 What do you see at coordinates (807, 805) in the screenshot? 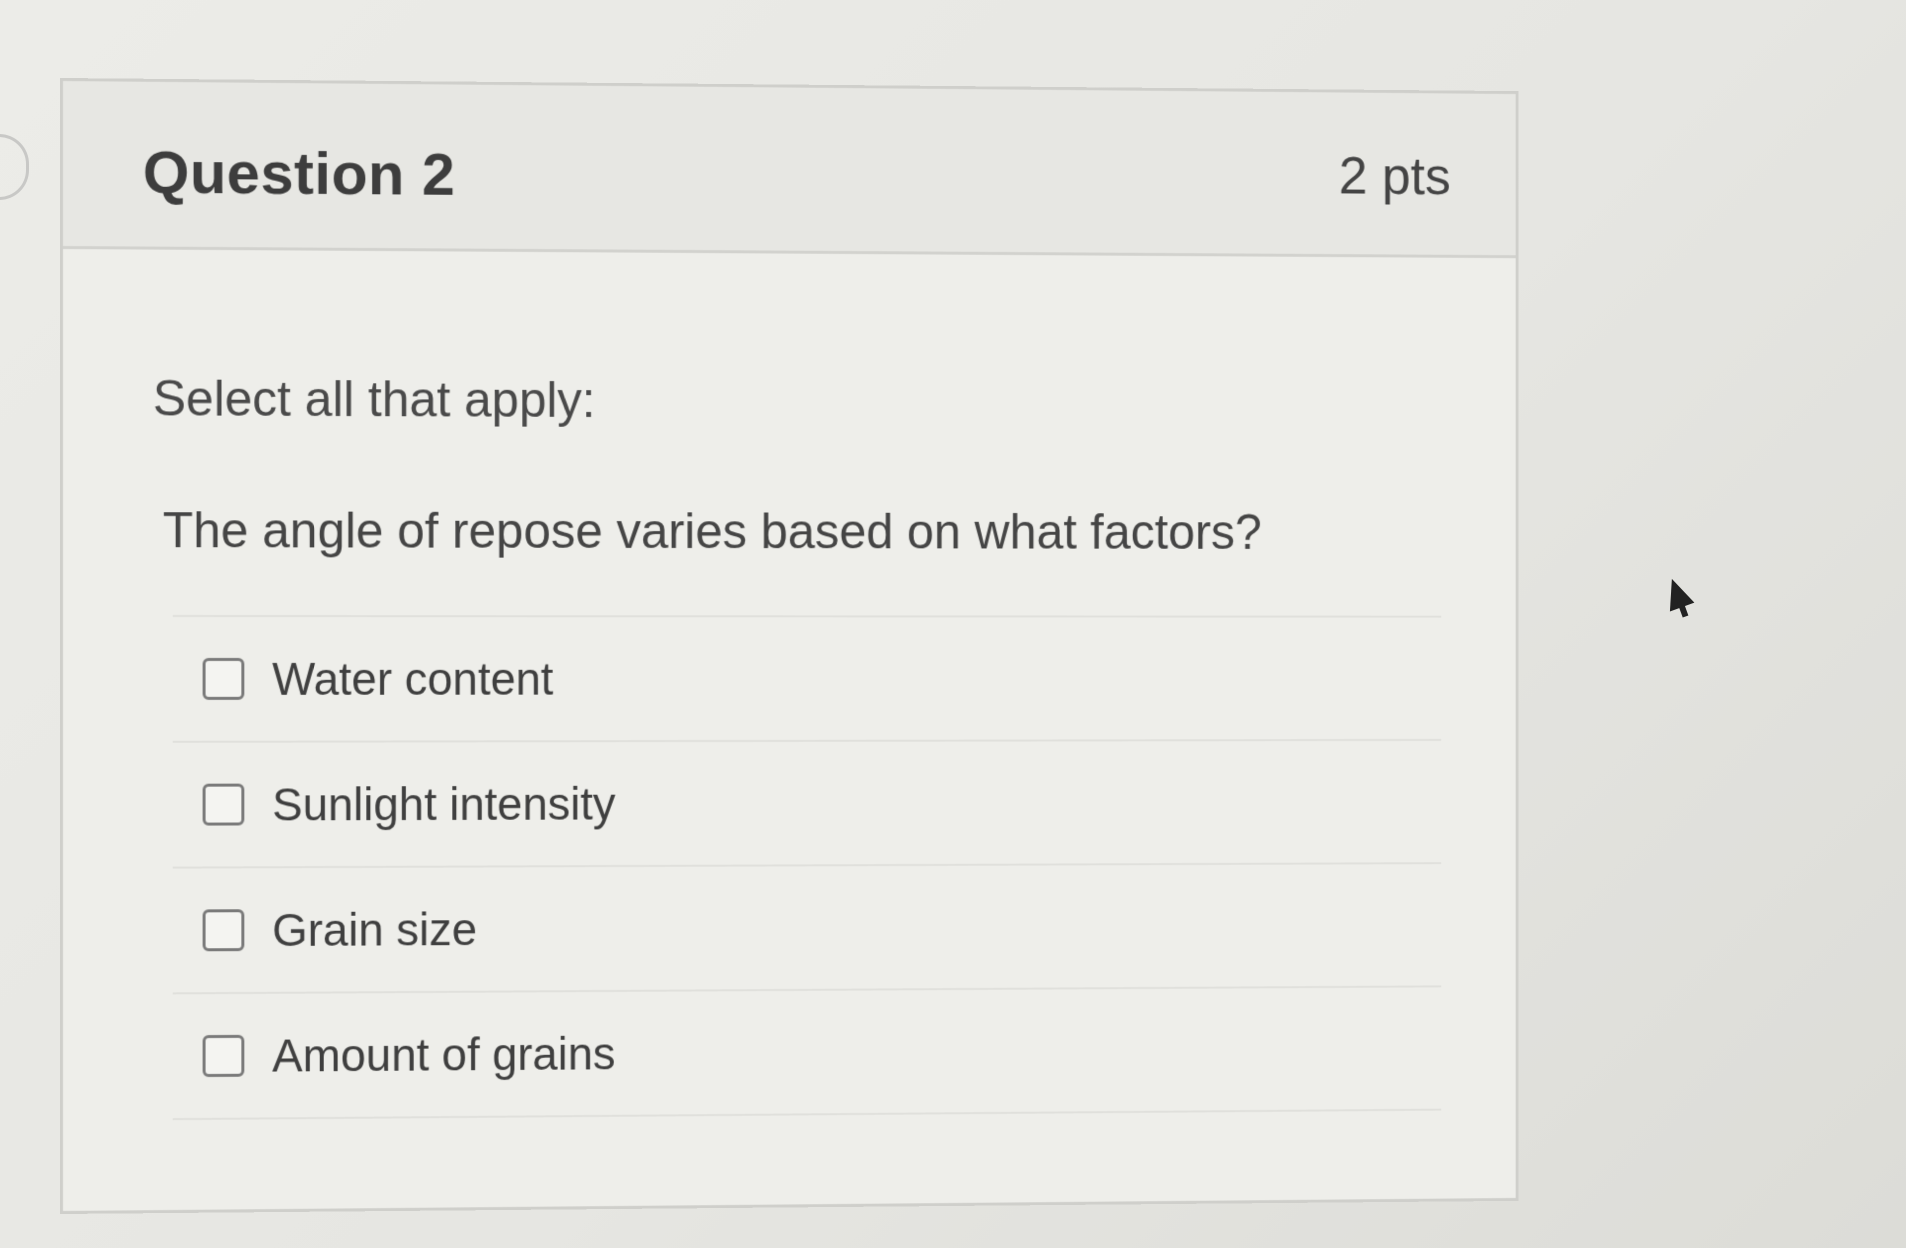
I see `answer-option-sunlight-intensity: Sunlight intensity` at bounding box center [807, 805].